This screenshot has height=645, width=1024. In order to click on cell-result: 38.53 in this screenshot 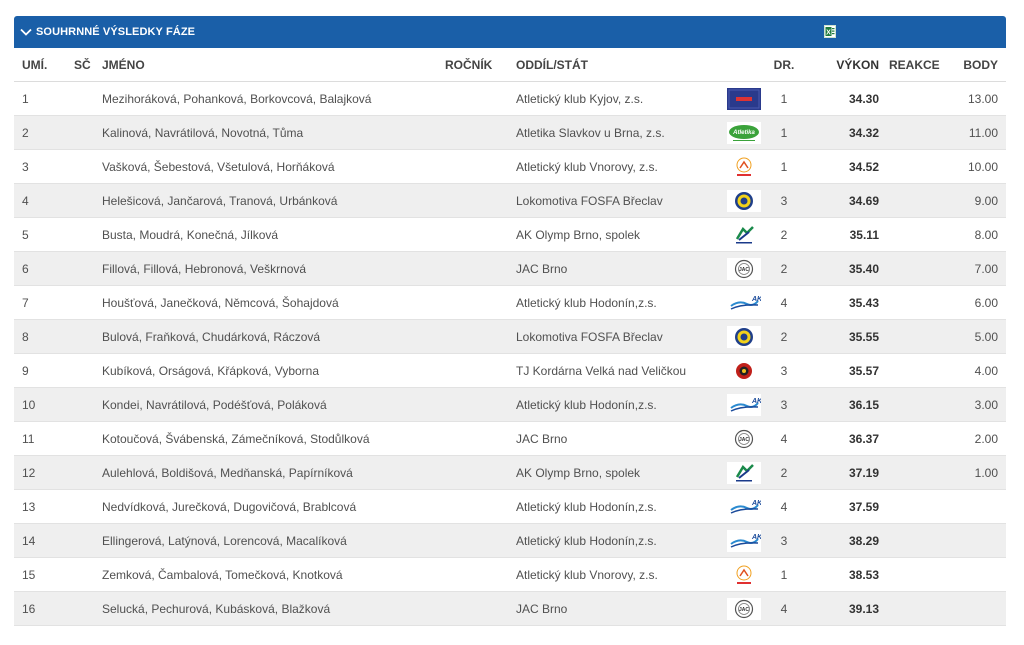, I will do `click(846, 574)`.